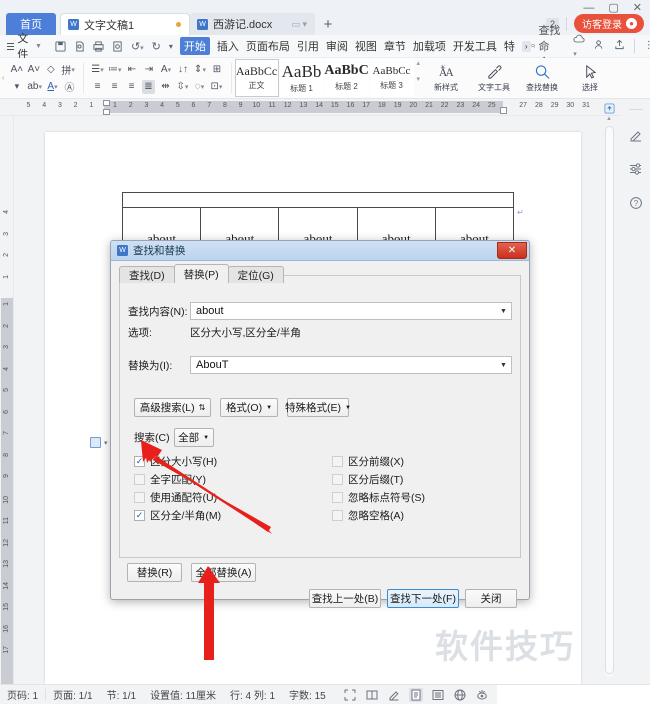 The image size is (650, 704). I want to click on ribbon-tab-section: 章节, so click(395, 46).